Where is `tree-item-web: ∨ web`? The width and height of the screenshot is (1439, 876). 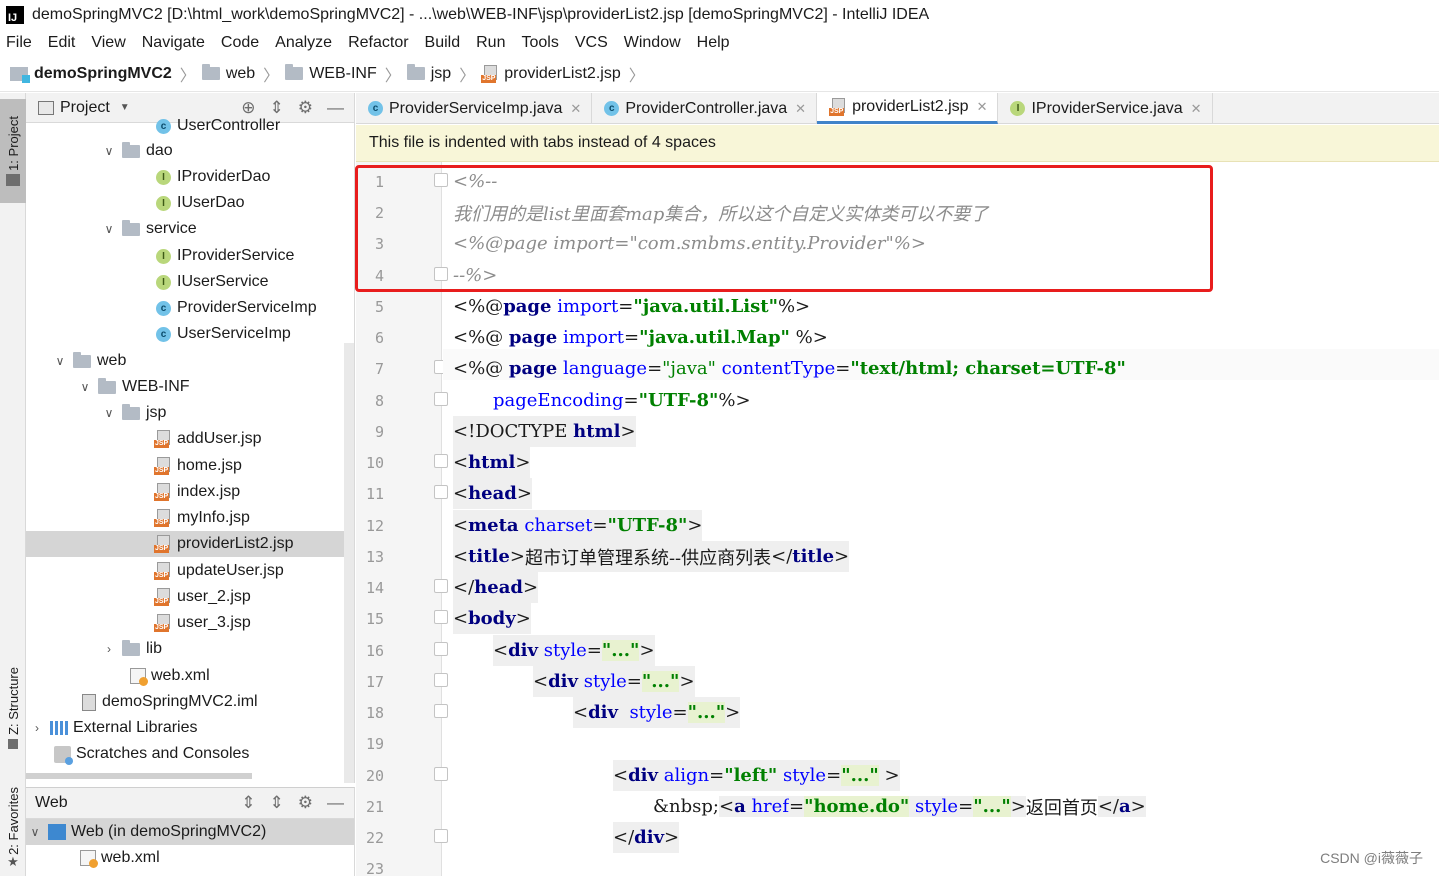
tree-item-web: ∨ web is located at coordinates (190, 361).